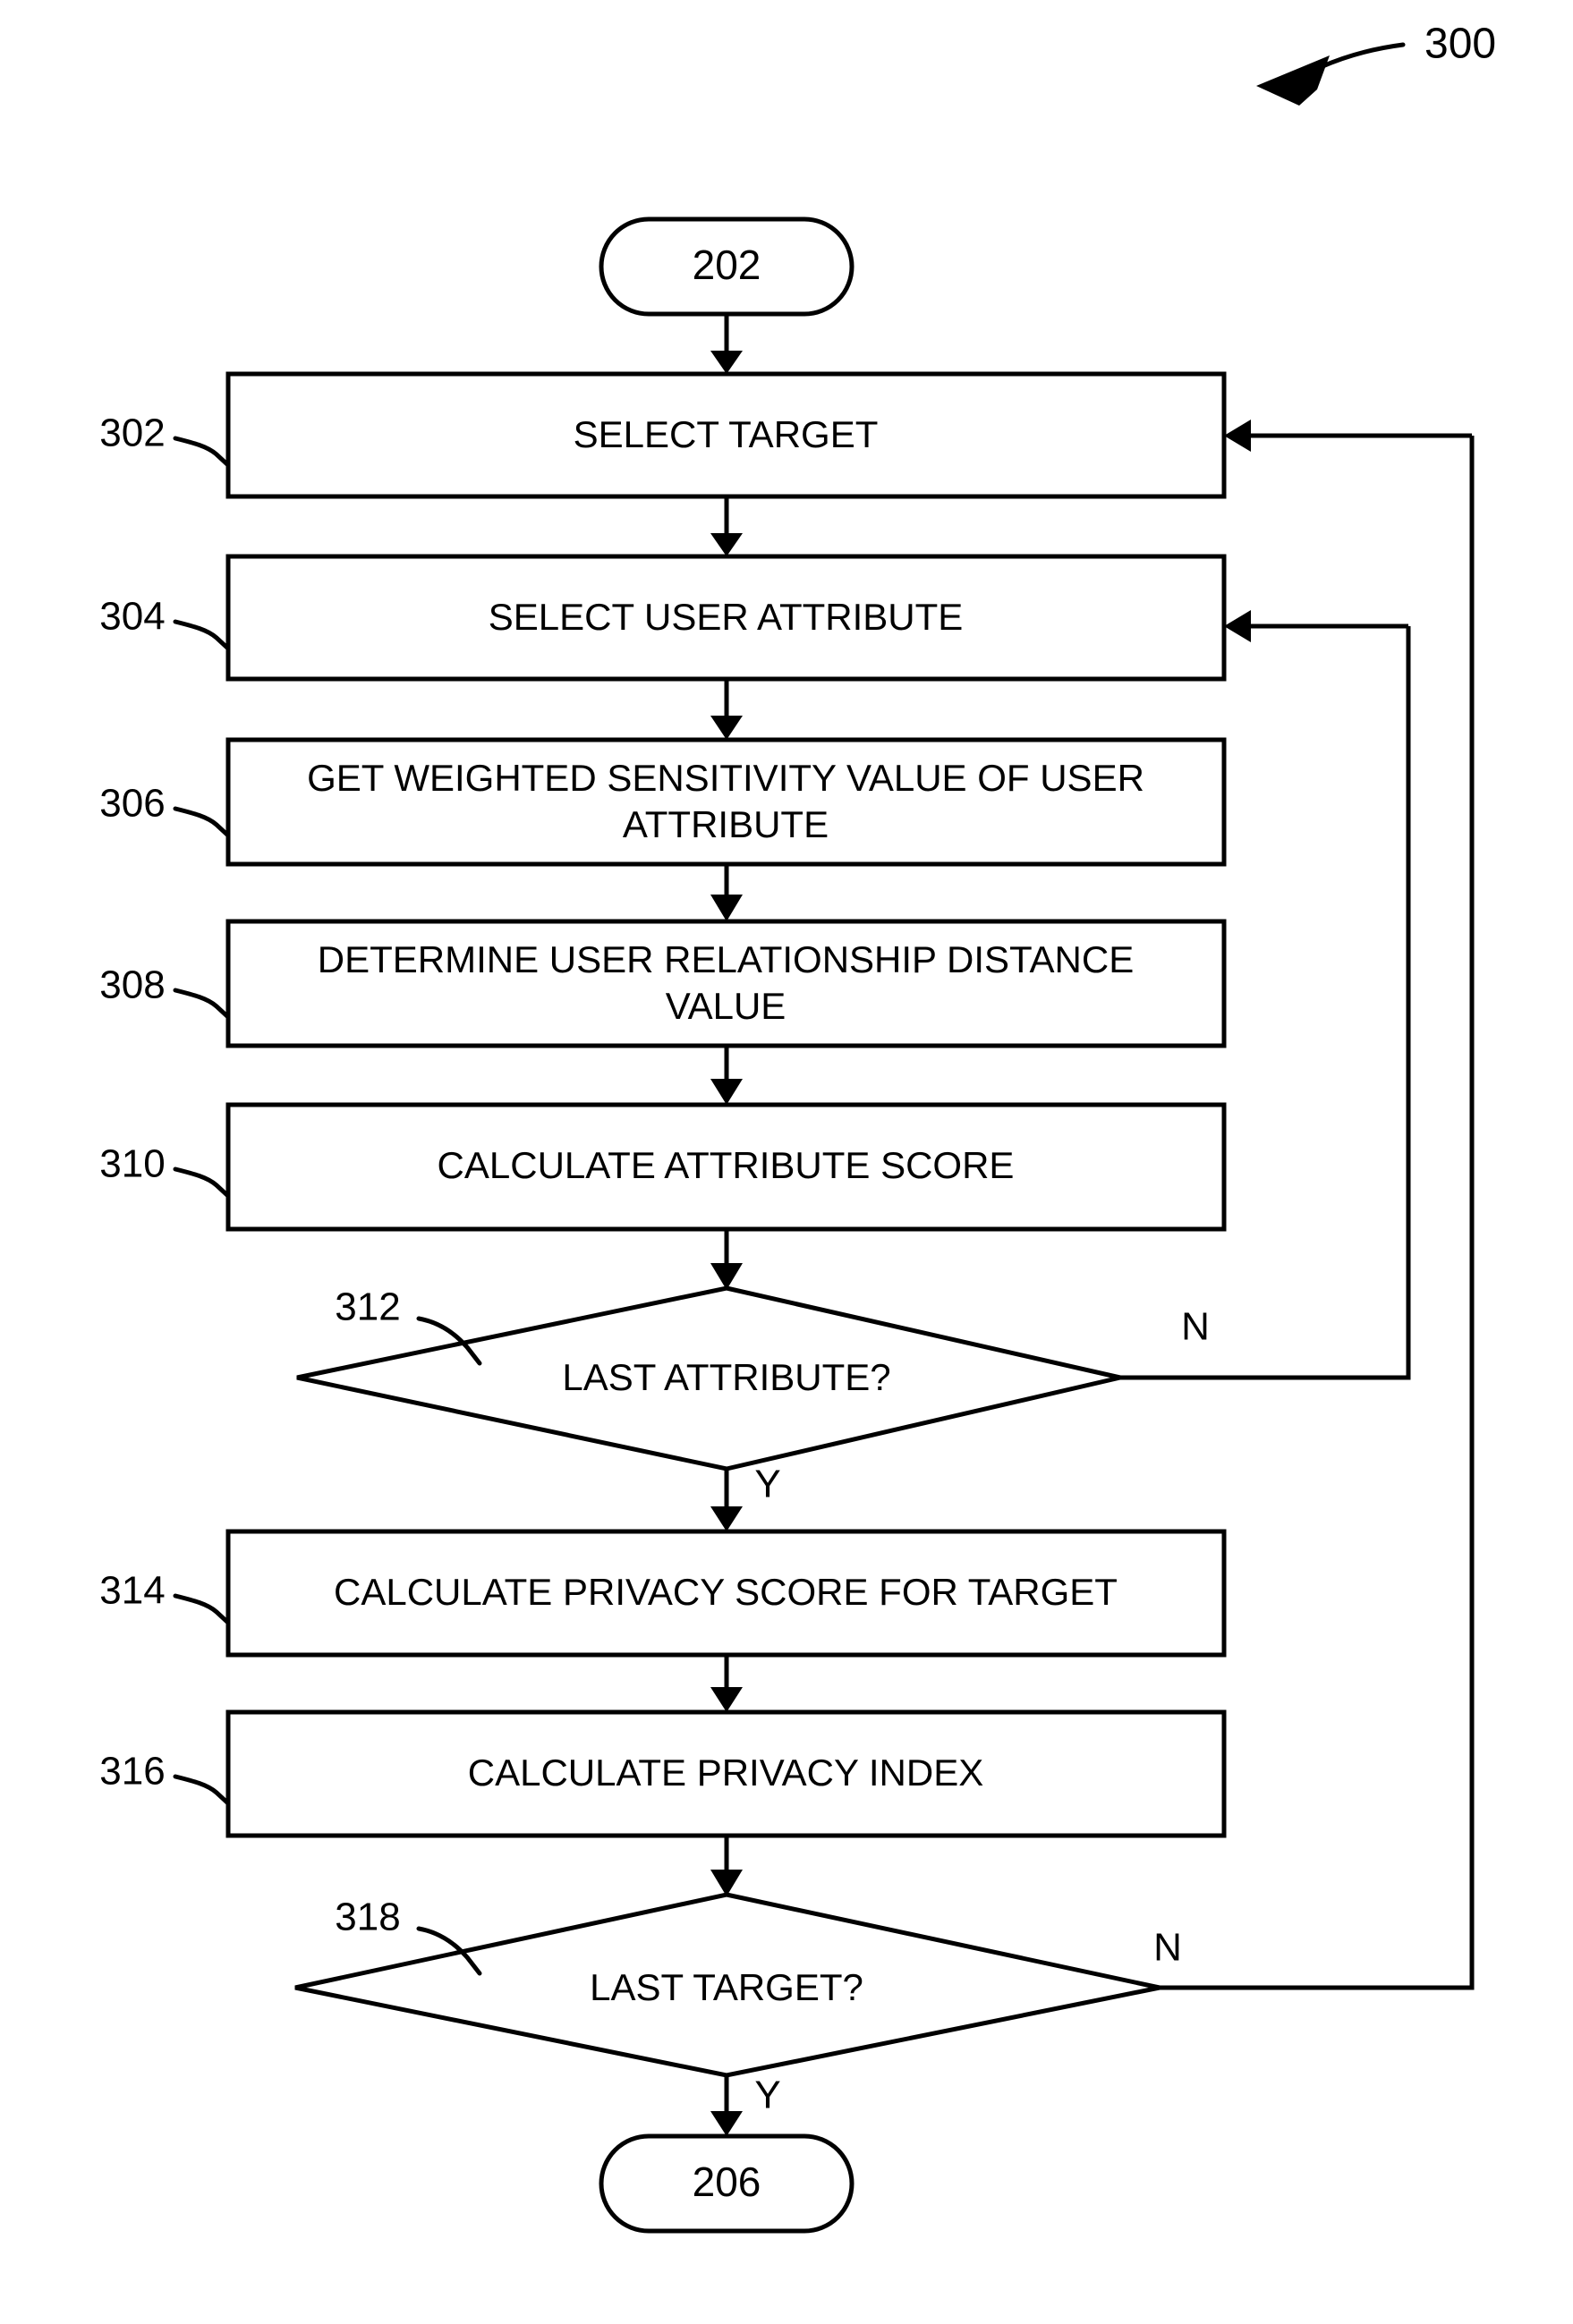 This screenshot has width=1573, height=2324. I want to click on branch-312-yes: Y, so click(745, 1497).